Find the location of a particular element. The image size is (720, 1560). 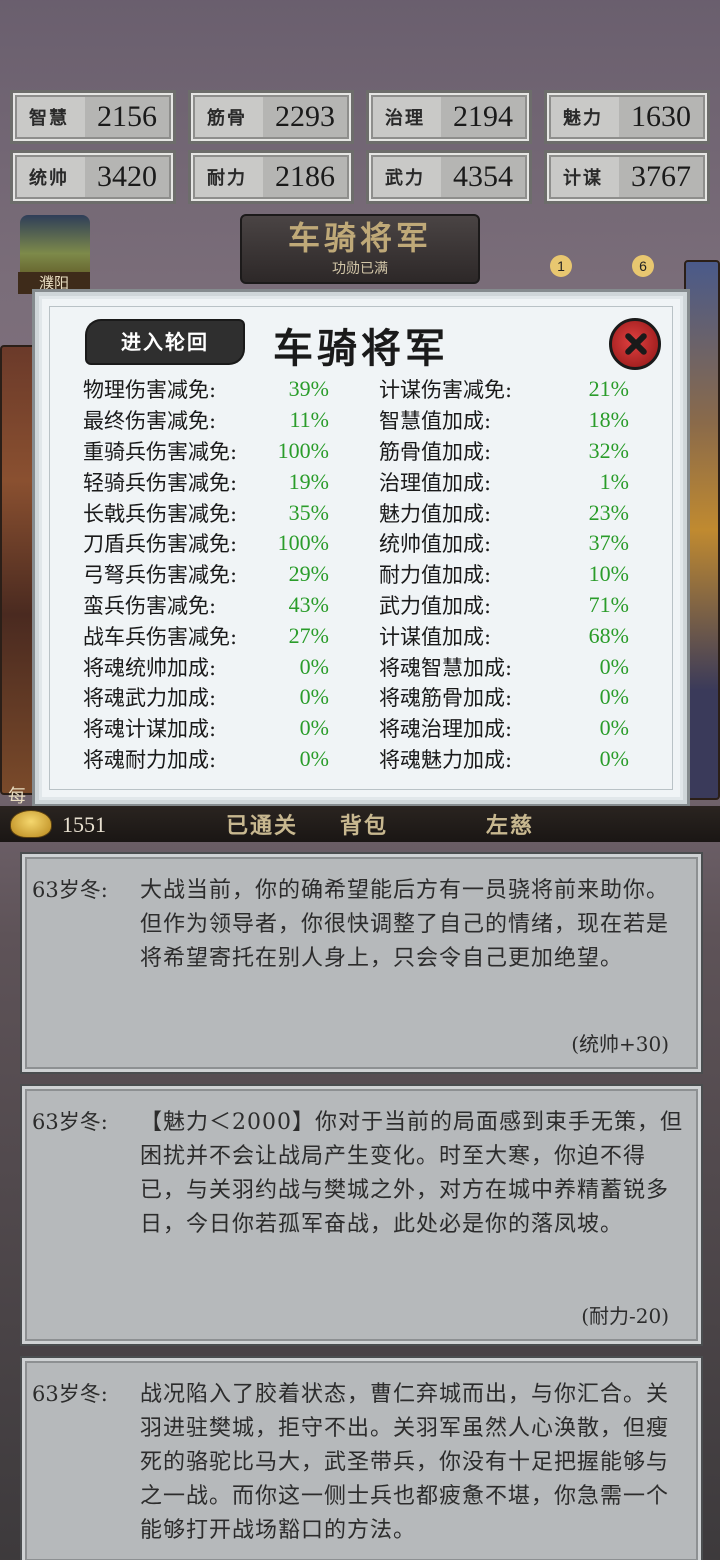

bonus-value: 35% is located at coordinates (308, 512).